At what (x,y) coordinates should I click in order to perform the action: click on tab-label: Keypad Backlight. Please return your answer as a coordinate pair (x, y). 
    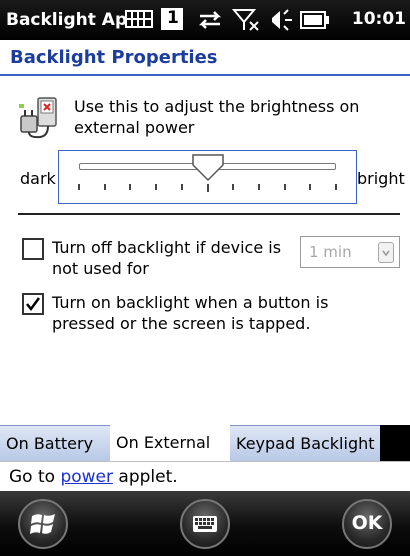
    Looking at the image, I should click on (305, 443).